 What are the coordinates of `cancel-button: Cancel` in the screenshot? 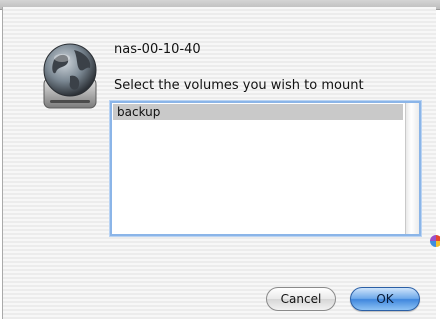 It's located at (301, 299).